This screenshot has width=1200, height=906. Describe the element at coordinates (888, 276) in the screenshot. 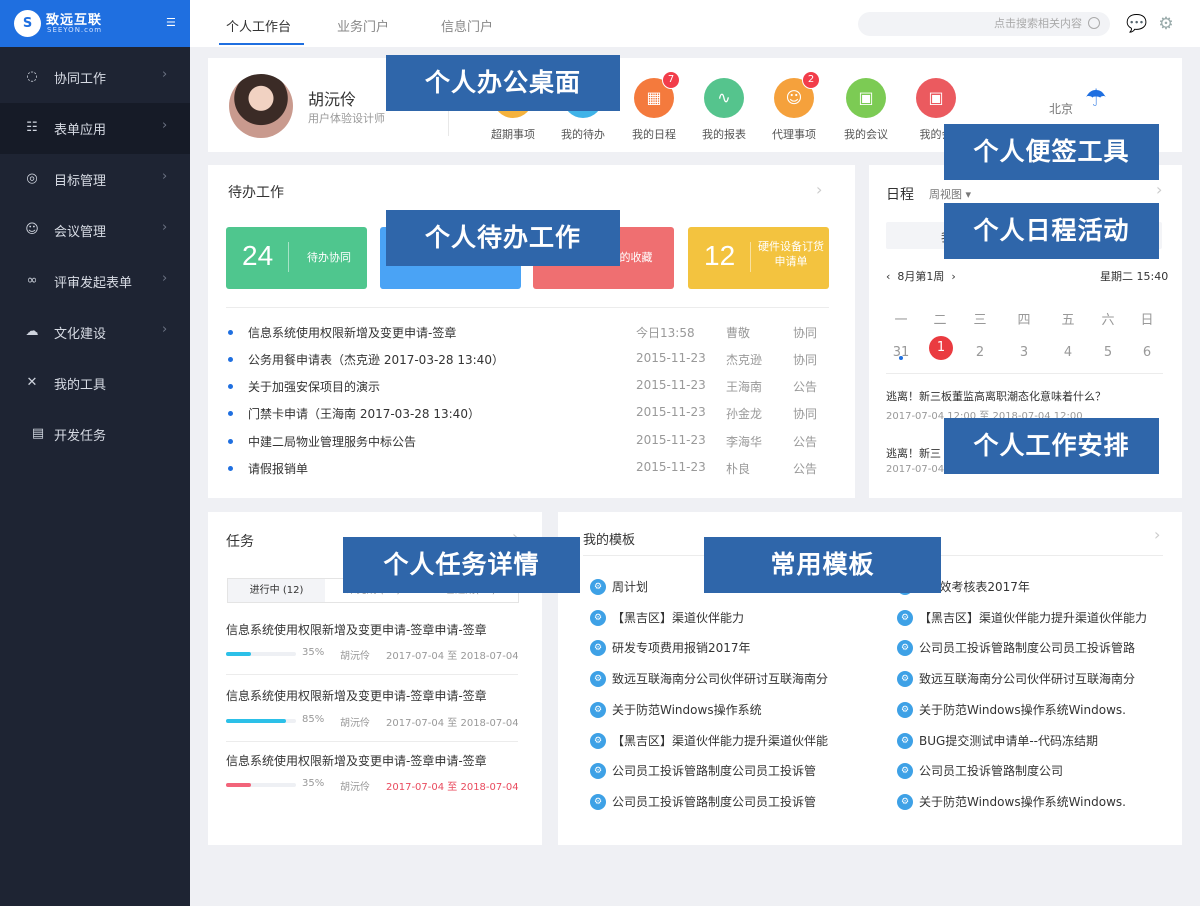

I see `chevron-left-icon: ‹` at that location.